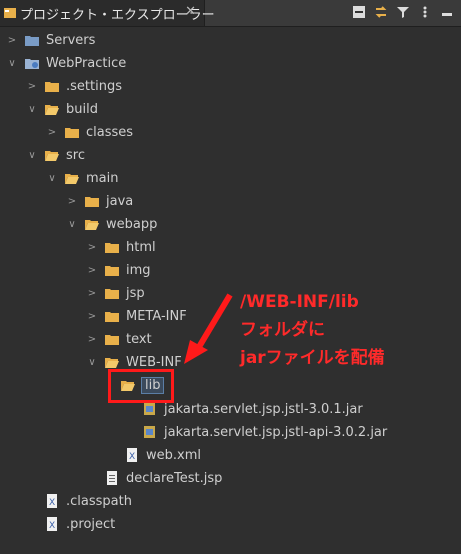 The width and height of the screenshot is (461, 554). I want to click on tree-item-java: > java, so click(99, 201).